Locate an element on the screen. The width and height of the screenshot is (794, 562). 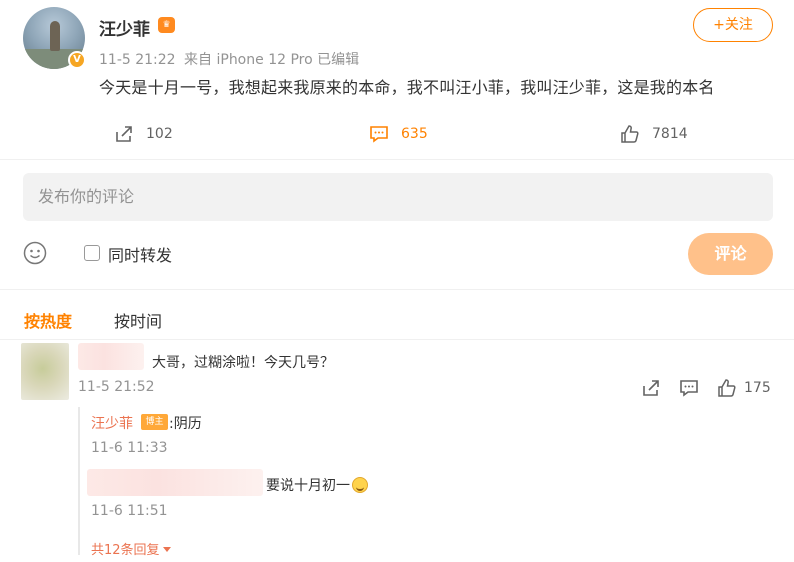
host-badge: 博主 is located at coordinates (154, 422).